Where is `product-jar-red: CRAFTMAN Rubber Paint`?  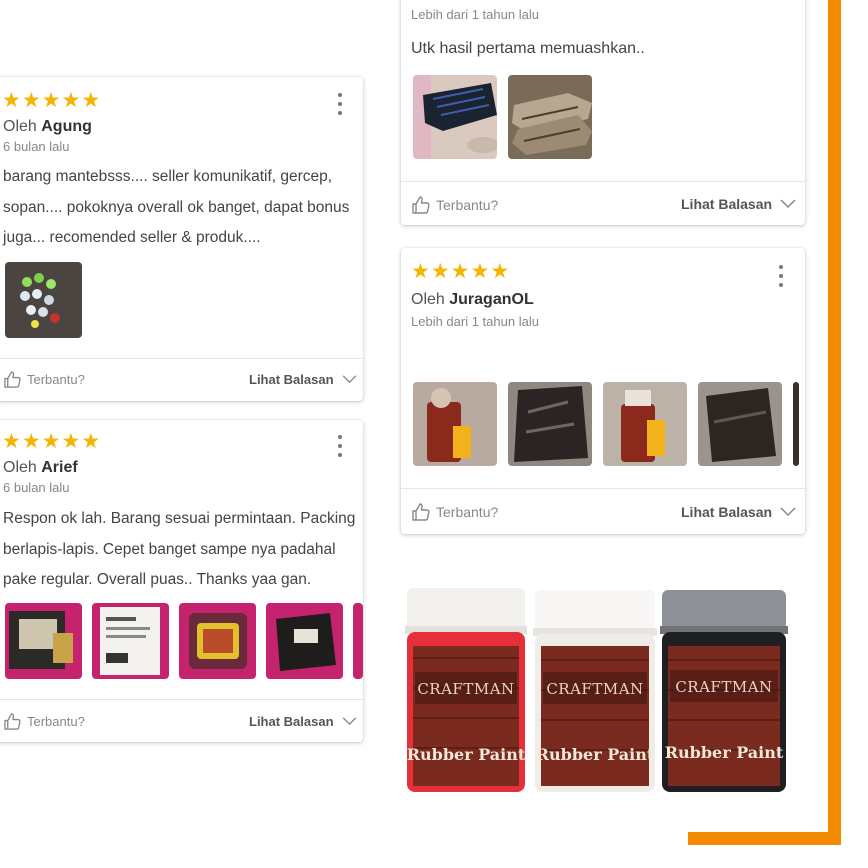 product-jar-red: CRAFTMAN Rubber Paint is located at coordinates (466, 691).